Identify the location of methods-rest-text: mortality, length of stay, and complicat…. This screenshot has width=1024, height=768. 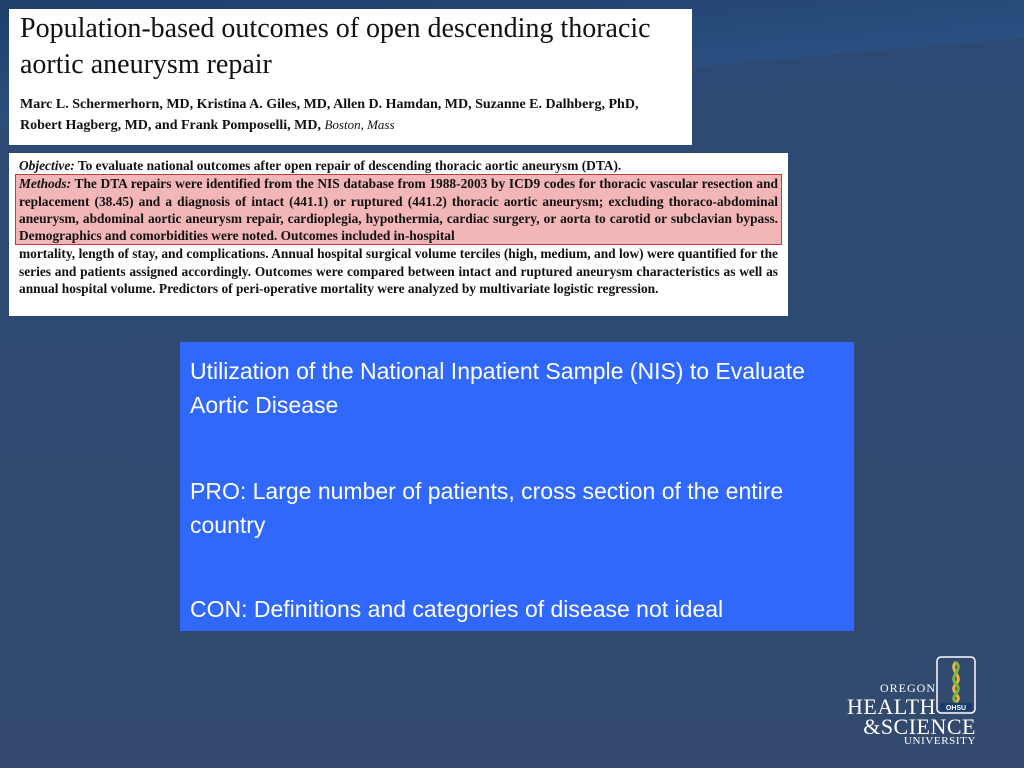
(398, 271).